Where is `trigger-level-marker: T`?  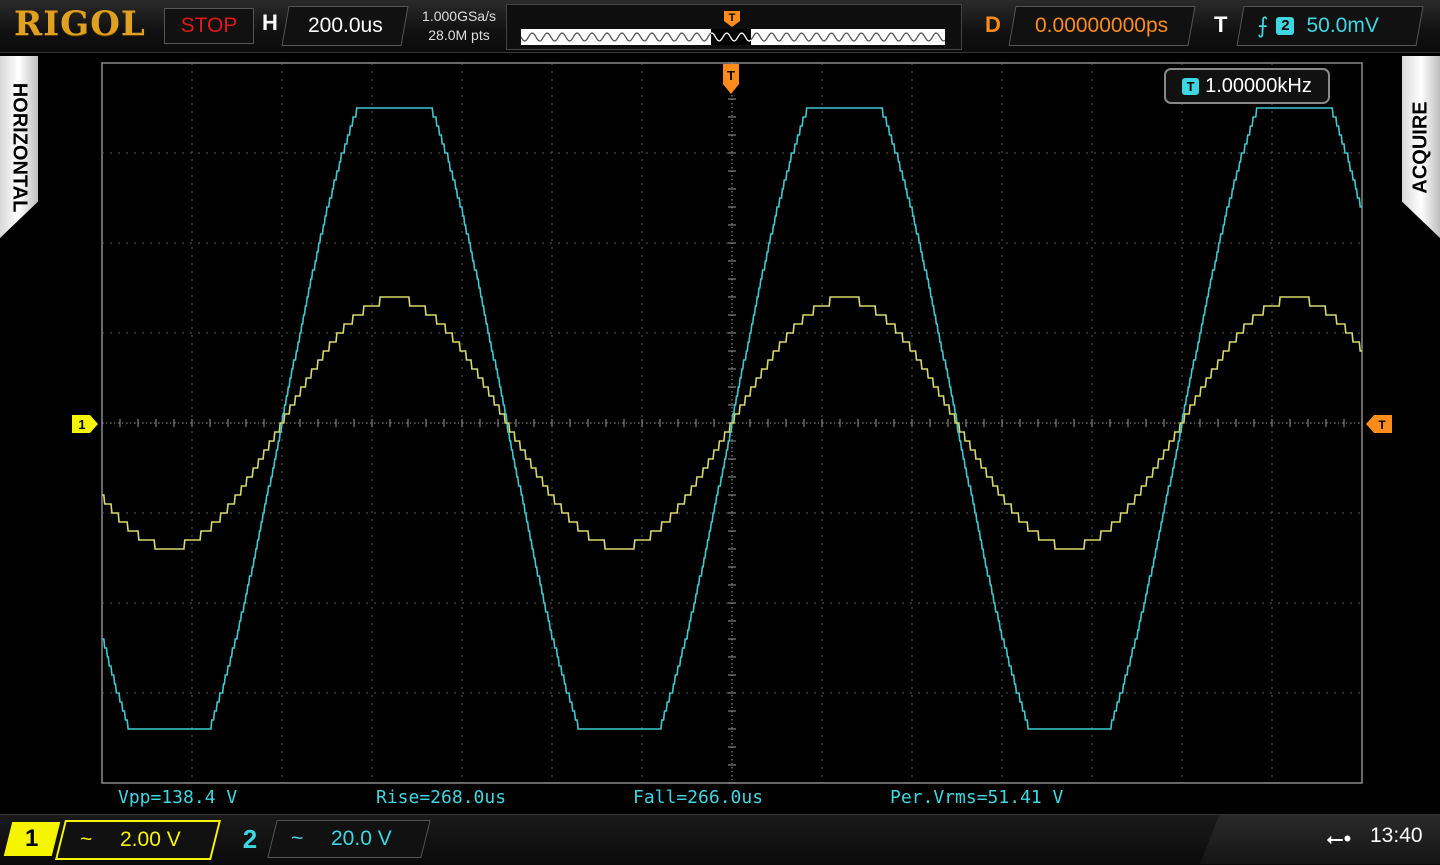
trigger-level-marker: T is located at coordinates (1379, 424).